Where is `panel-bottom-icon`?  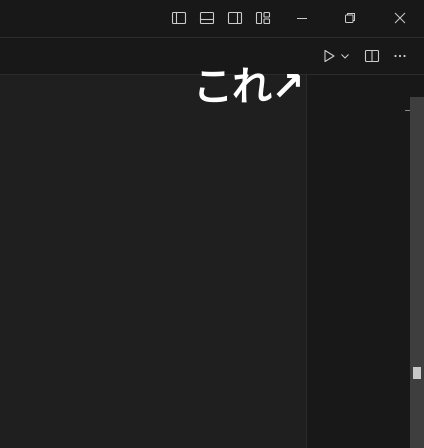 panel-bottom-icon is located at coordinates (207, 18).